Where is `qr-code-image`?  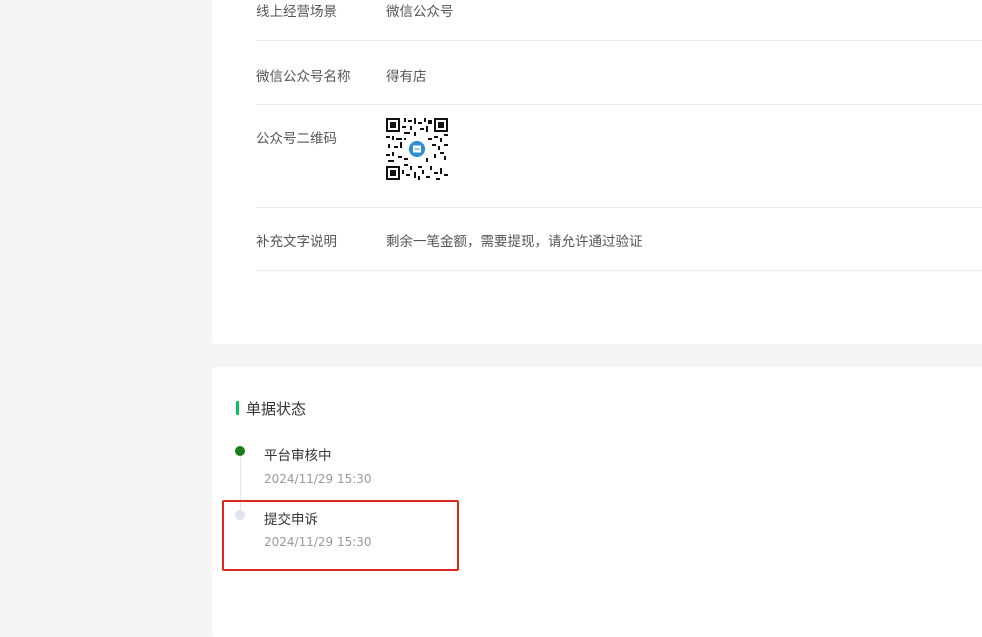 qr-code-image is located at coordinates (417, 149).